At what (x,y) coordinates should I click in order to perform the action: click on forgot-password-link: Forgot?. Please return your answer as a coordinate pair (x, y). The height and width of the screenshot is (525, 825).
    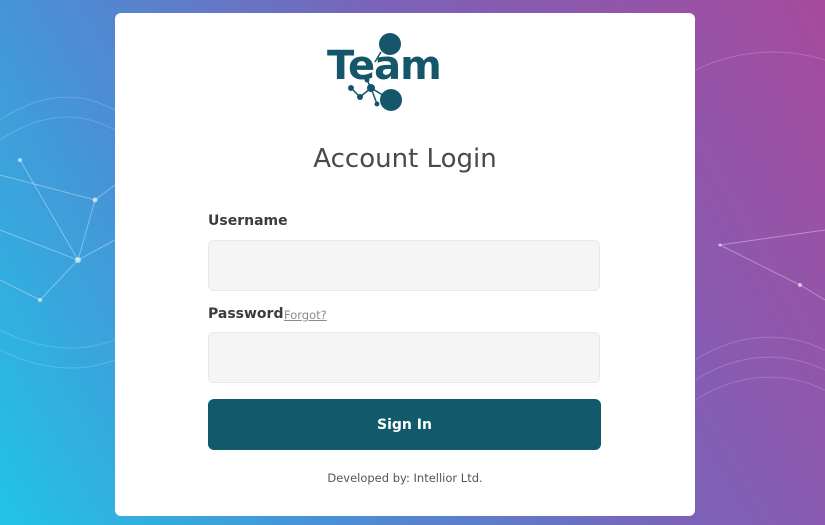
    Looking at the image, I should click on (305, 315).